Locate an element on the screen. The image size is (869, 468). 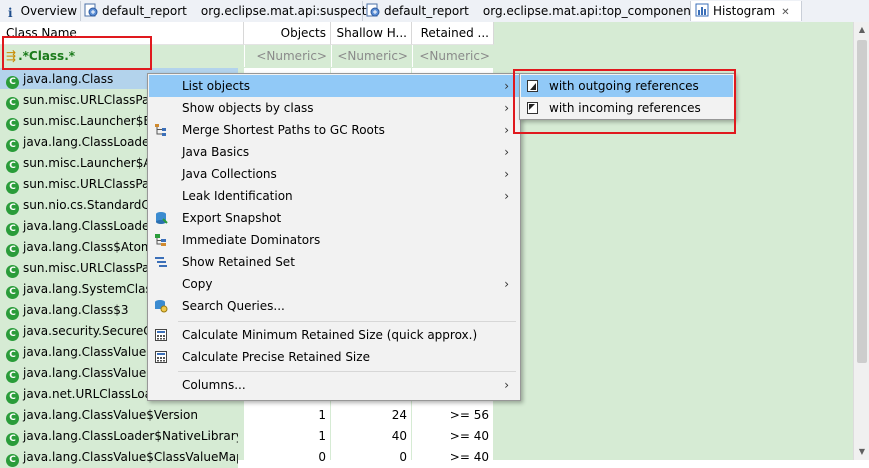
column-header-class-name: Class Name is located at coordinates (122, 33).